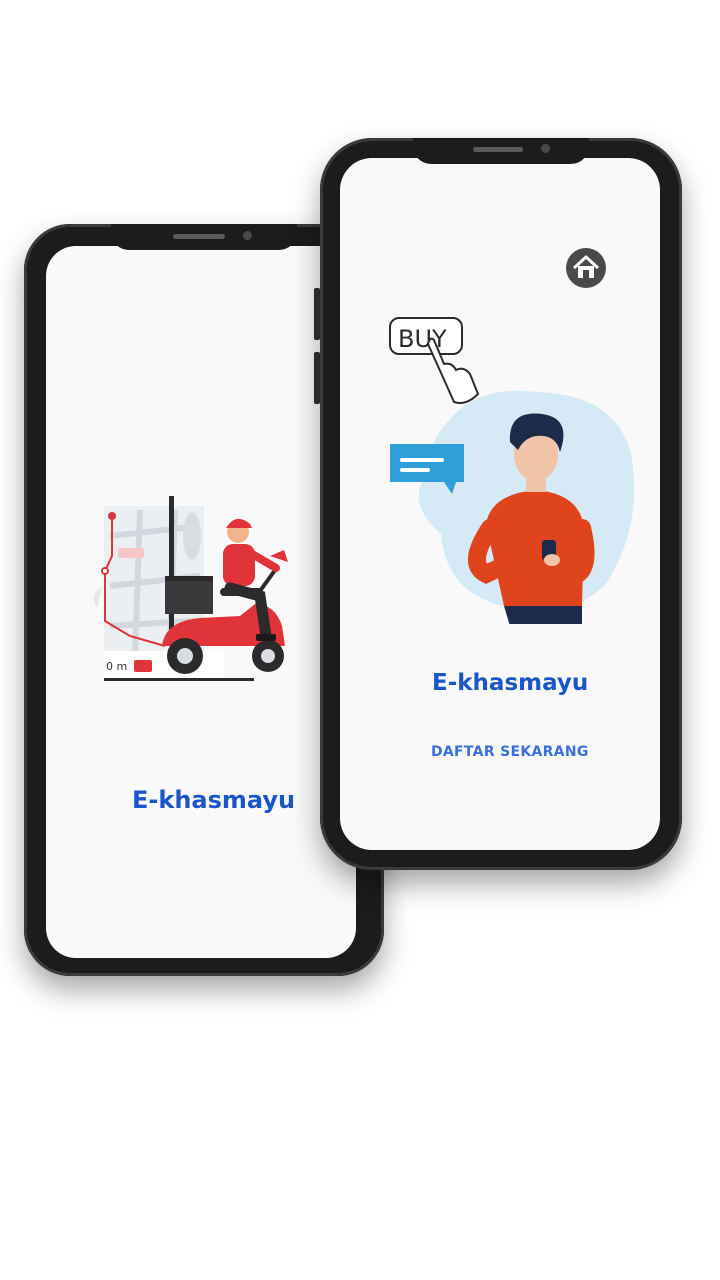 The image size is (720, 1280). What do you see at coordinates (510, 752) in the screenshot?
I see `daftar-sekarang-button: DAFTAR SEKARANG` at bounding box center [510, 752].